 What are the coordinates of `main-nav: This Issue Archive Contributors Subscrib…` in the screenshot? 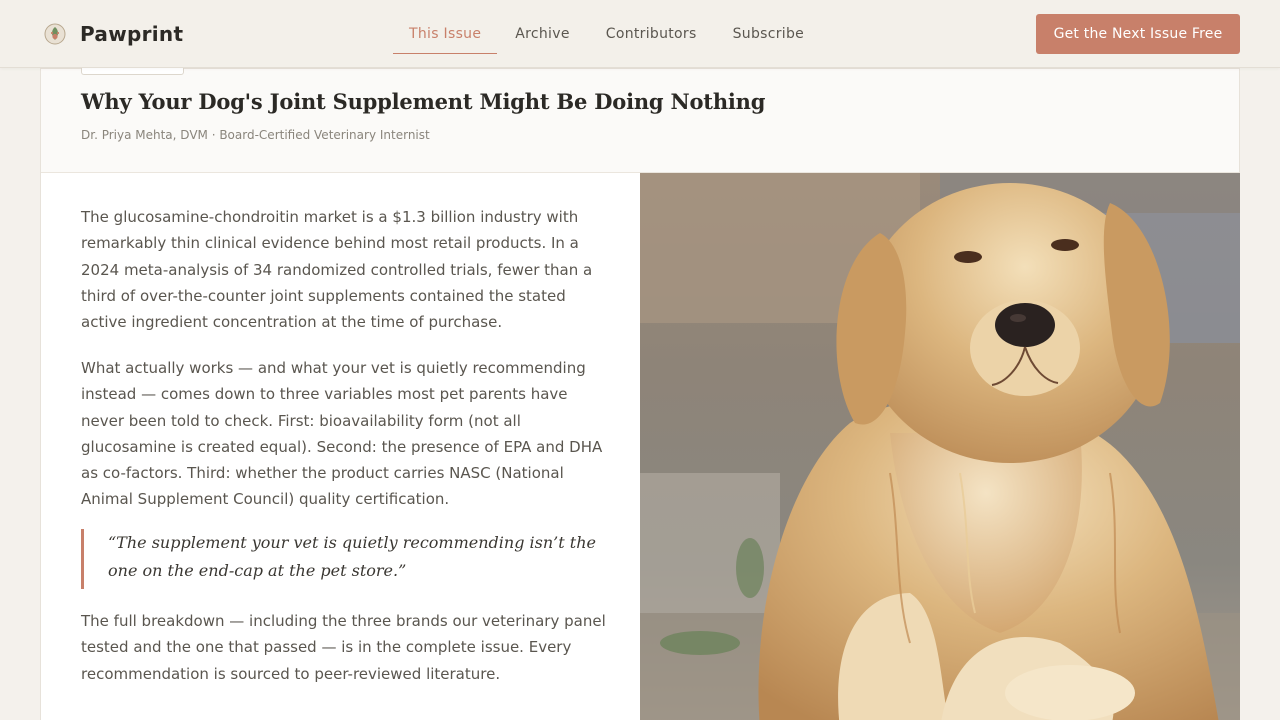 It's located at (607, 34).